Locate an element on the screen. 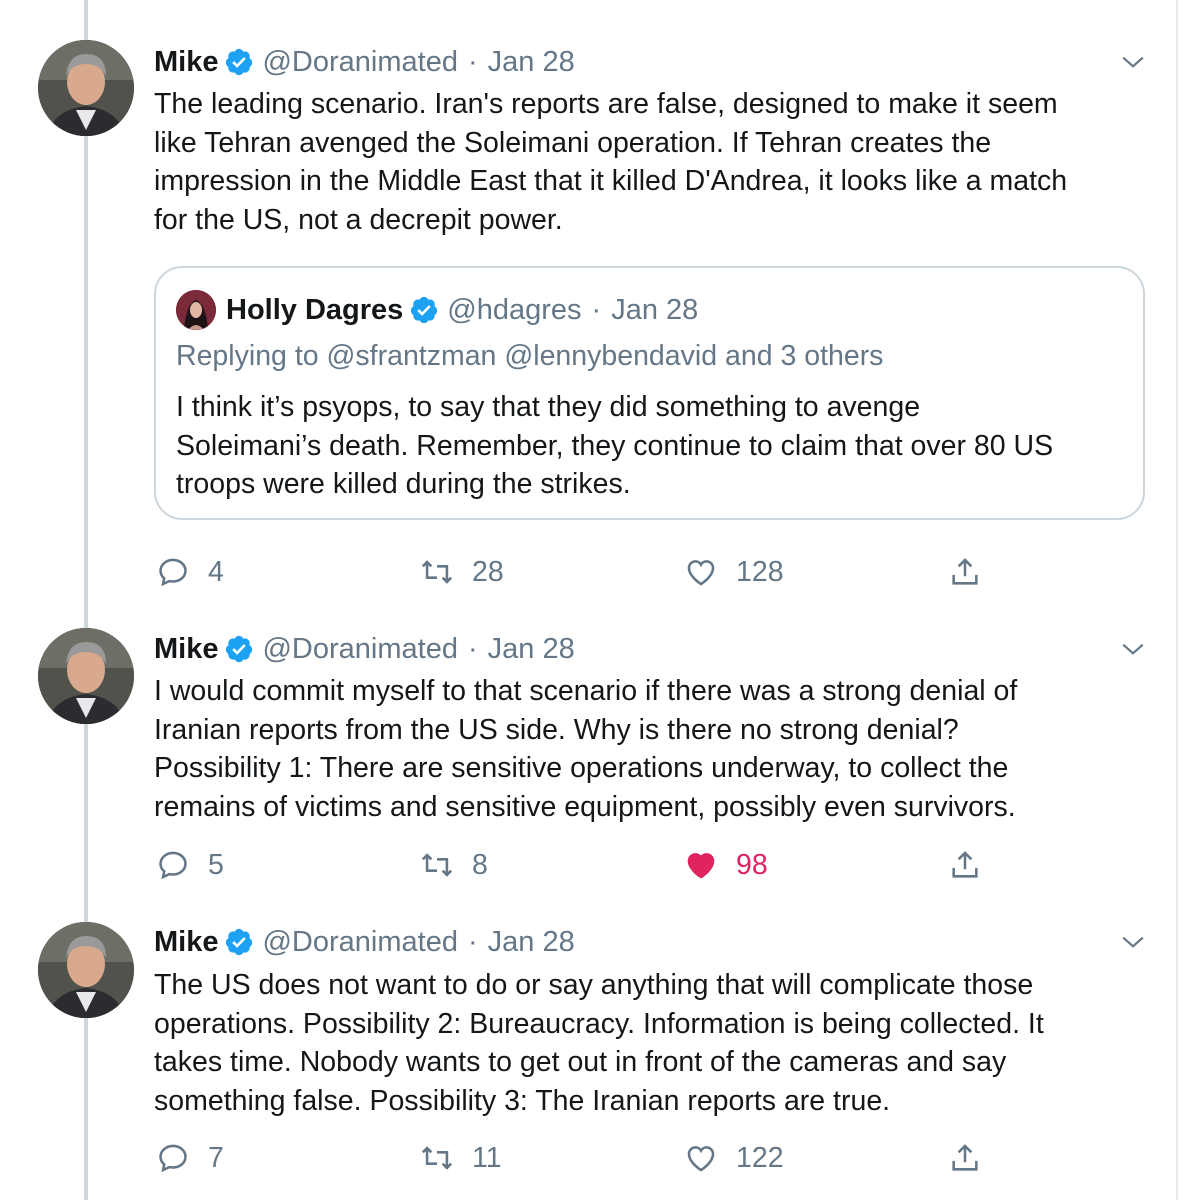 Image resolution: width=1184 pixels, height=1200 pixels. quoted-header: Holly Dagres @hdagres · Jan 28 is located at coordinates (462, 310).